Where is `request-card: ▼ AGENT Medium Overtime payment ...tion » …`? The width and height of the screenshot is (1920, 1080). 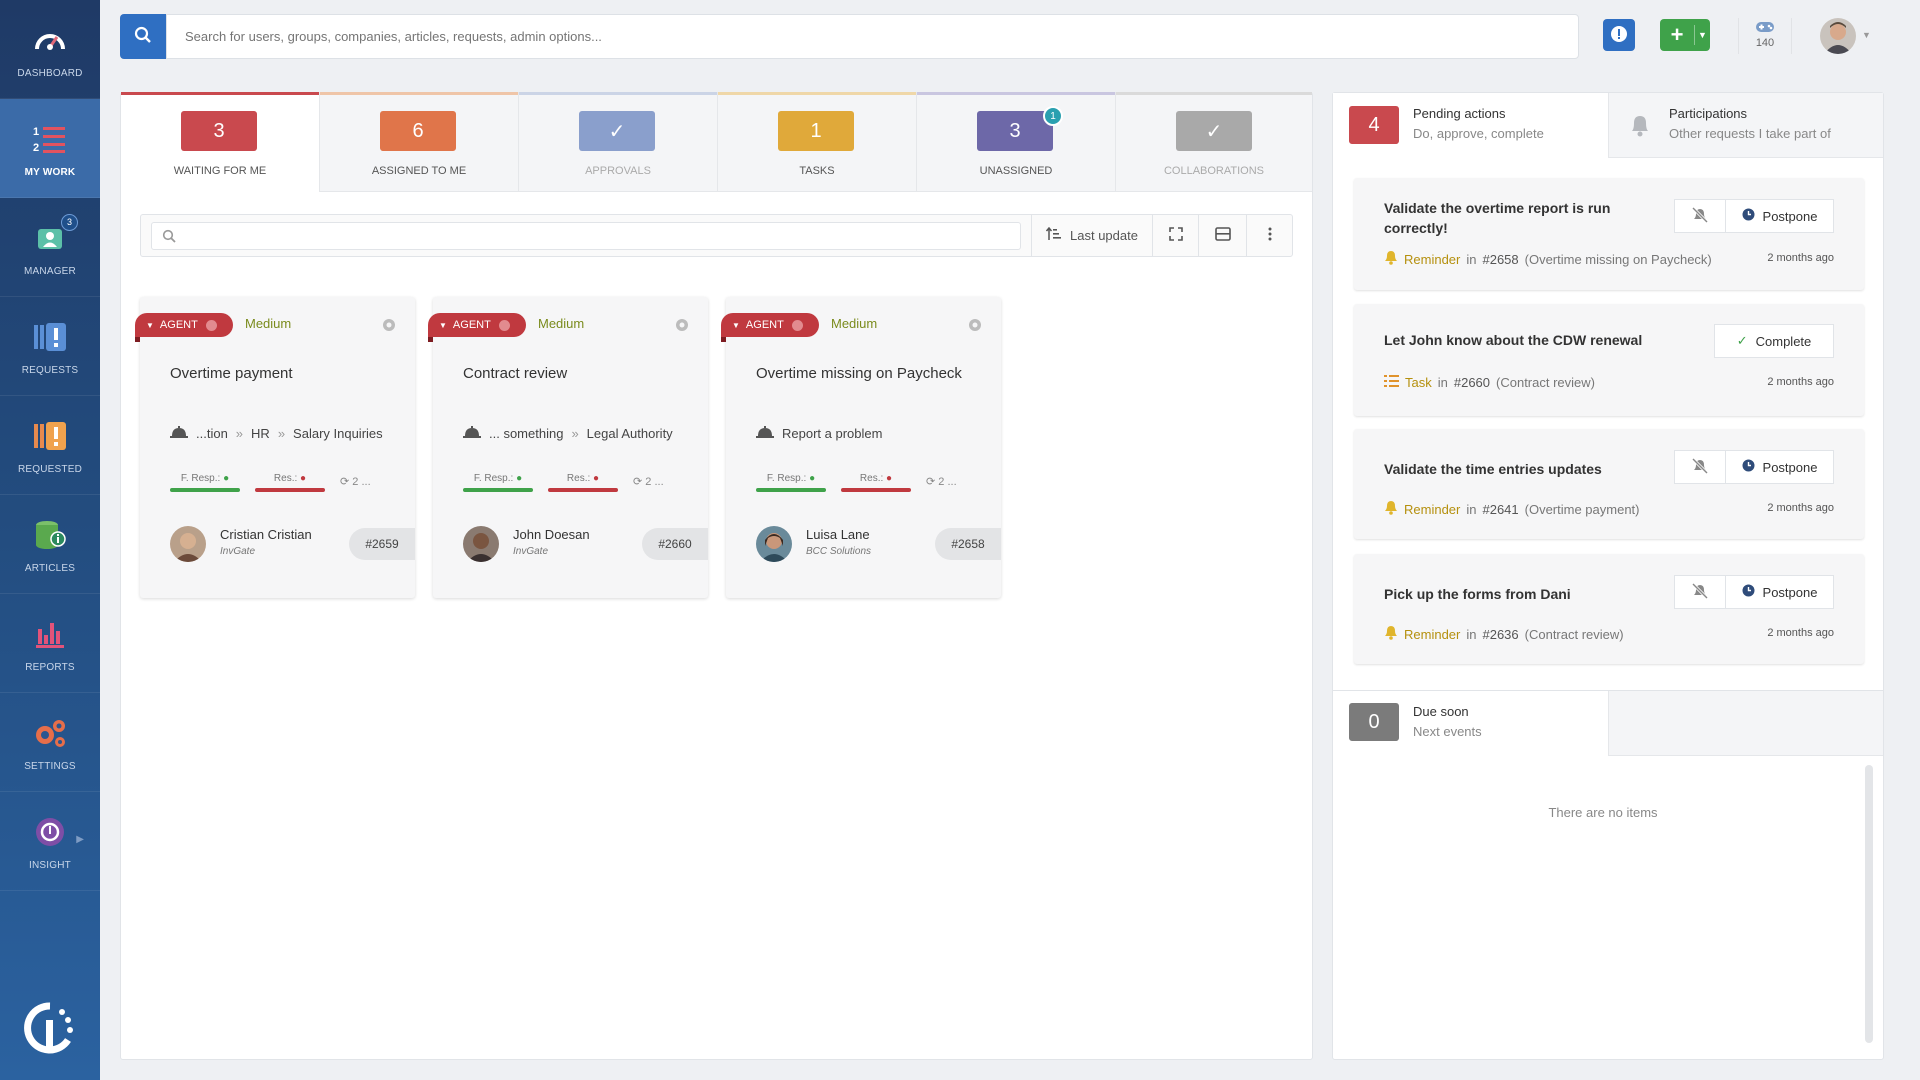
request-card: ▼ AGENT Medium Overtime payment ...tion » … is located at coordinates (275, 447).